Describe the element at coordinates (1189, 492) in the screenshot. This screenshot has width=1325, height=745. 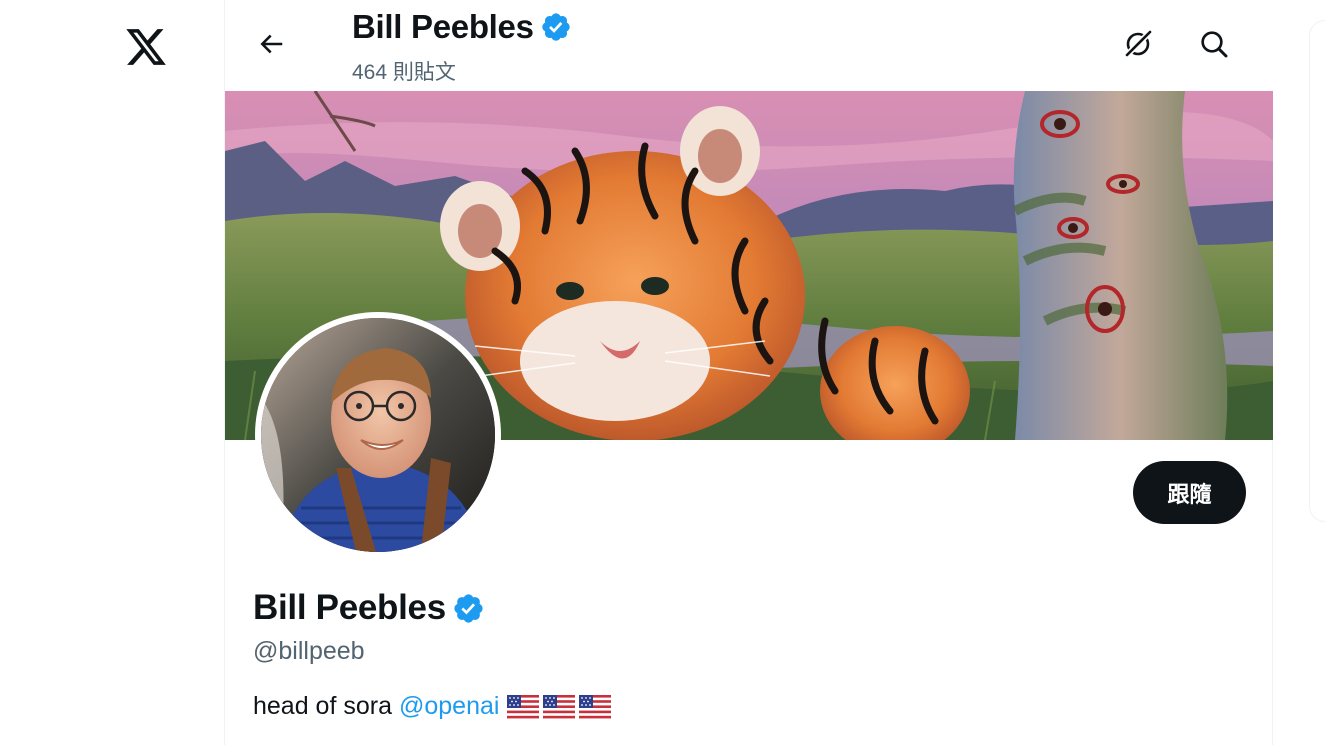
I see `follow-button: 跟隨` at that location.